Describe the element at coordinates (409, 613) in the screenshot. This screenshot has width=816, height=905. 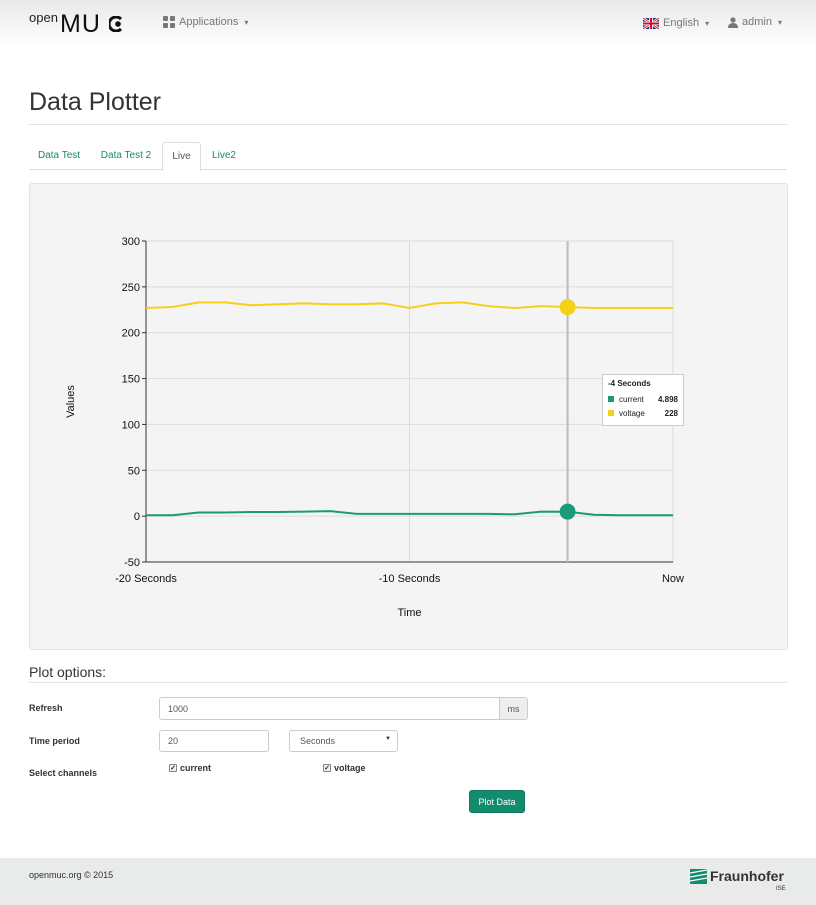
I see `x-axis-label: Time` at that location.